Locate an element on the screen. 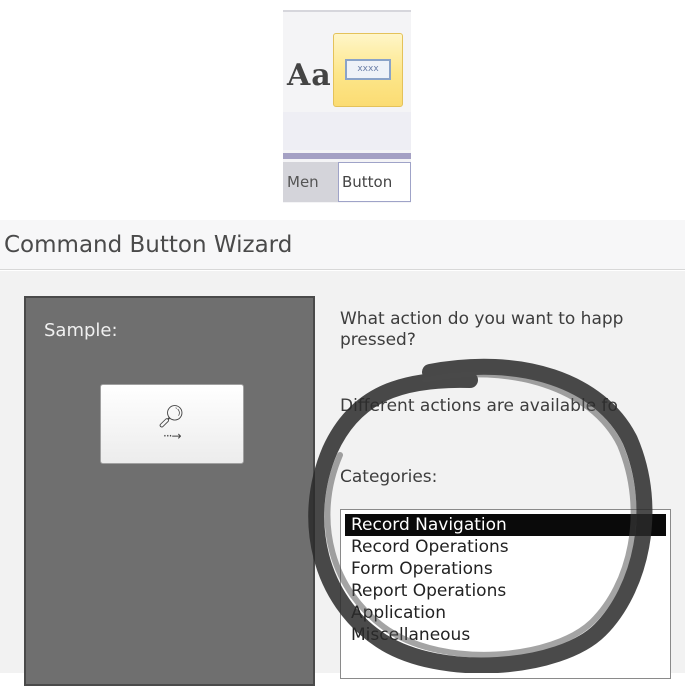  sample-label: Sample: is located at coordinates (81, 330).